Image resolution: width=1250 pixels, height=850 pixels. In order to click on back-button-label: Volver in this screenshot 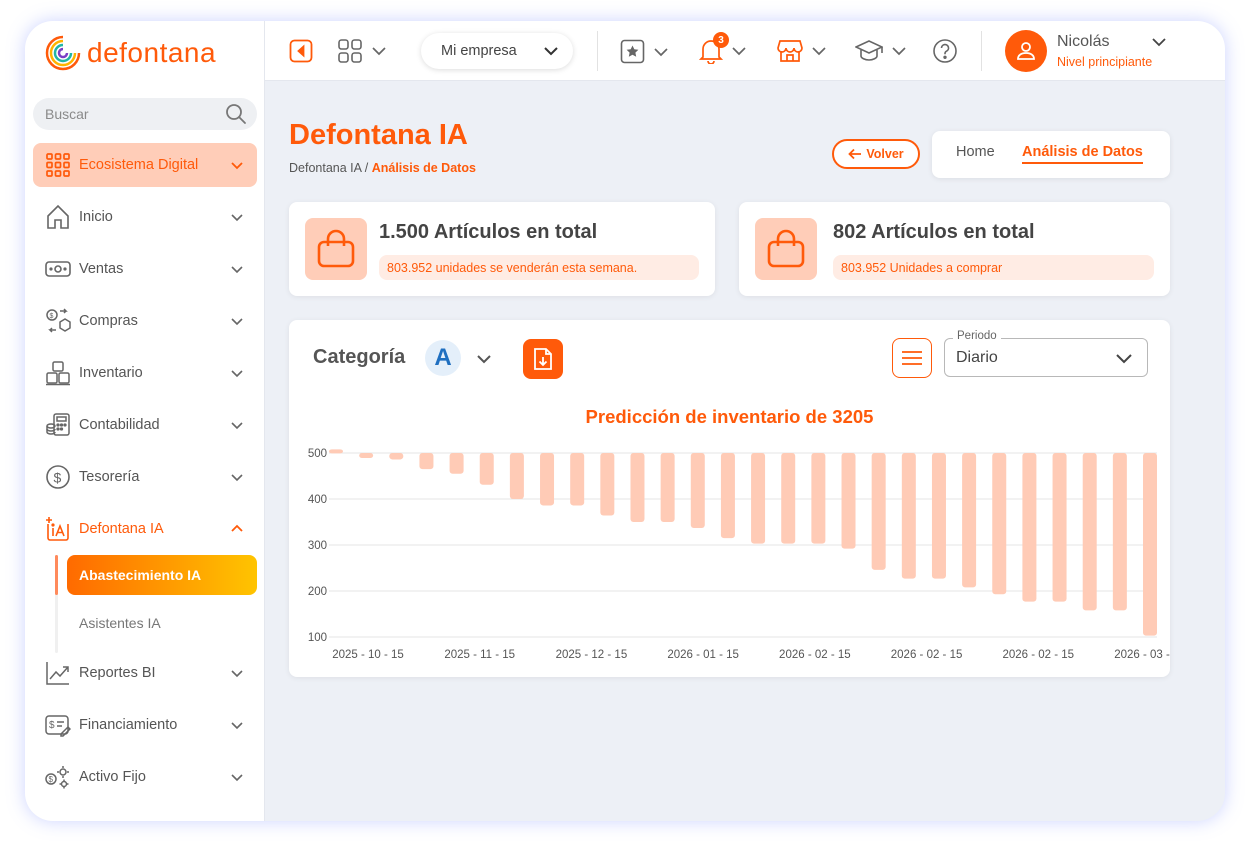, I will do `click(885, 154)`.